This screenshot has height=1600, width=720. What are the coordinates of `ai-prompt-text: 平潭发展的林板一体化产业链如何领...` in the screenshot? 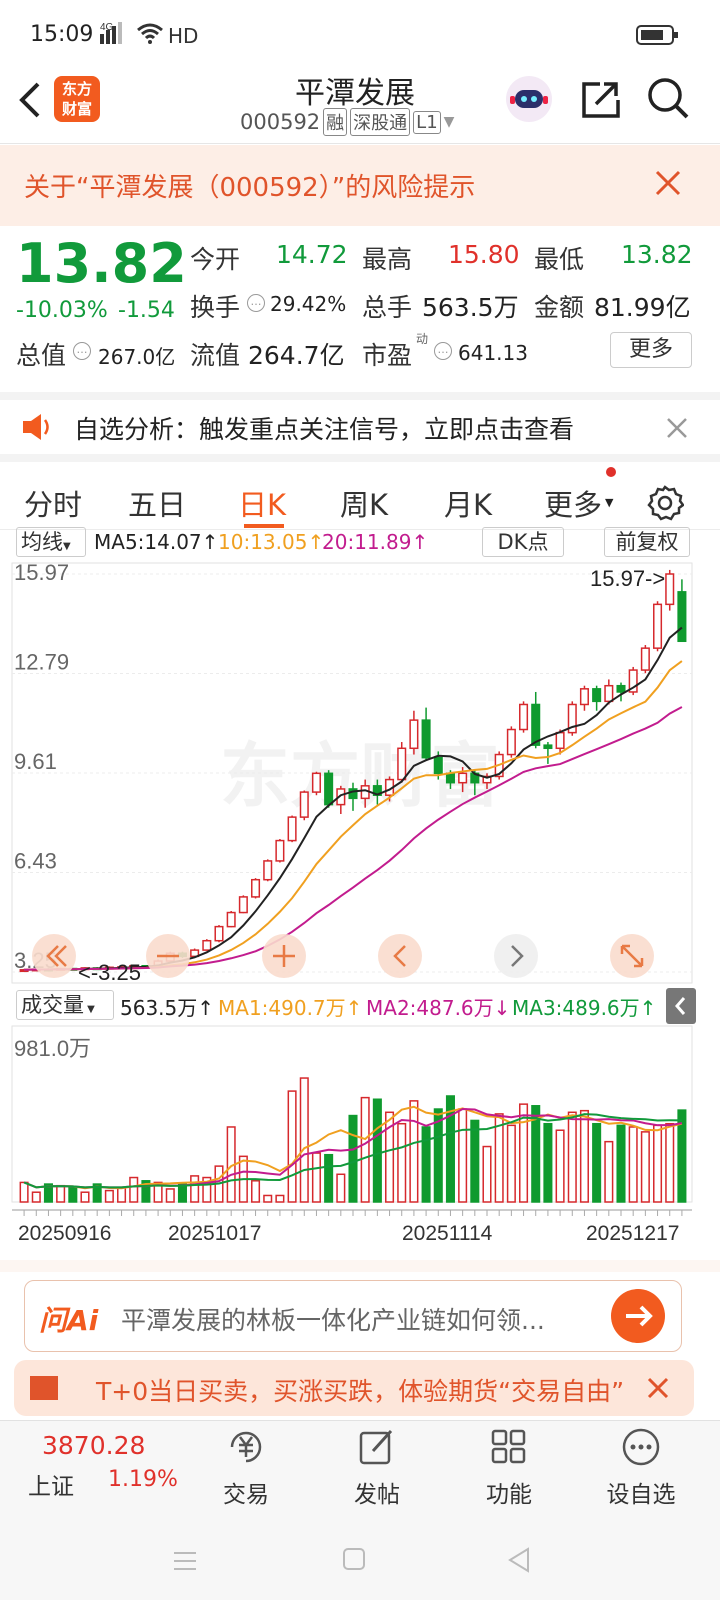 It's located at (333, 1320).